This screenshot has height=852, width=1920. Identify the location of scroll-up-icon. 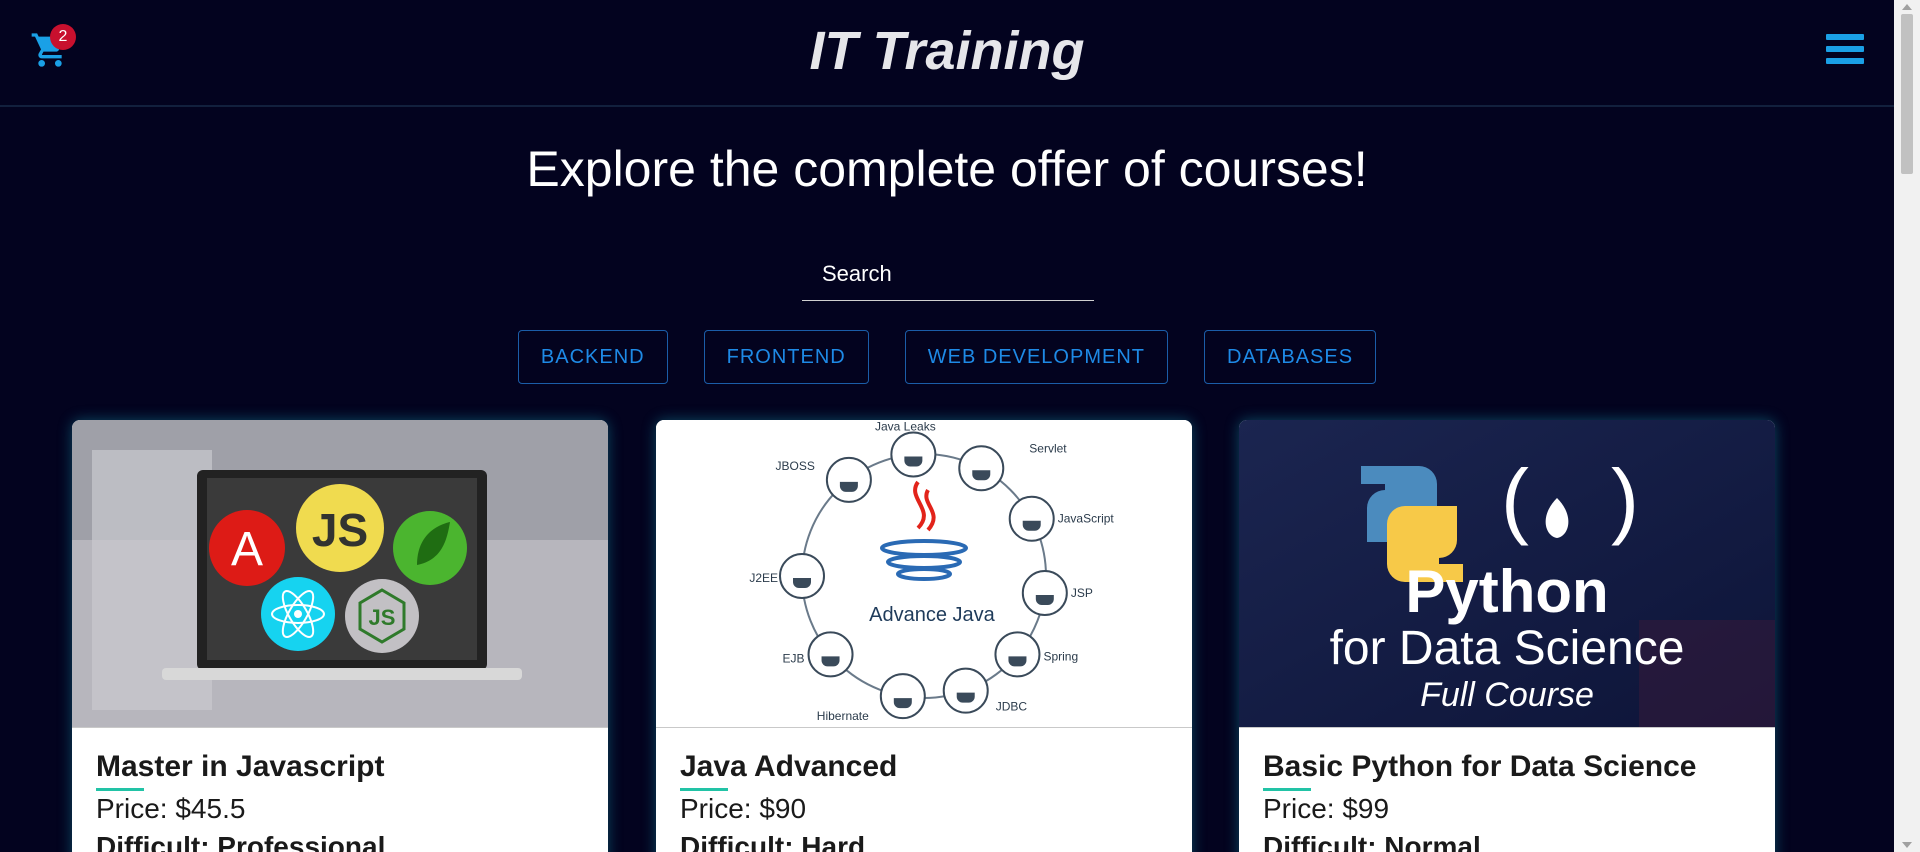
(1907, 7).